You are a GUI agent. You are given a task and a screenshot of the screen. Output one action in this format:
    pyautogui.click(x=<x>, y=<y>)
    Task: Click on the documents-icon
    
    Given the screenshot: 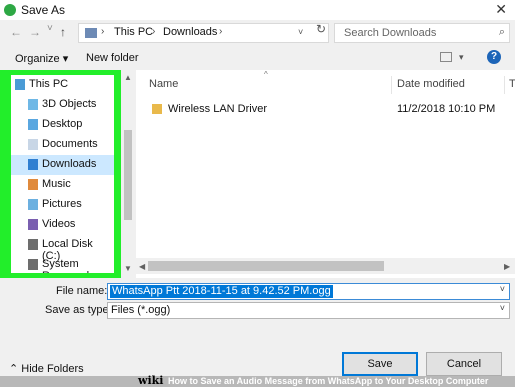 What is the action you would take?
    pyautogui.click(x=33, y=144)
    